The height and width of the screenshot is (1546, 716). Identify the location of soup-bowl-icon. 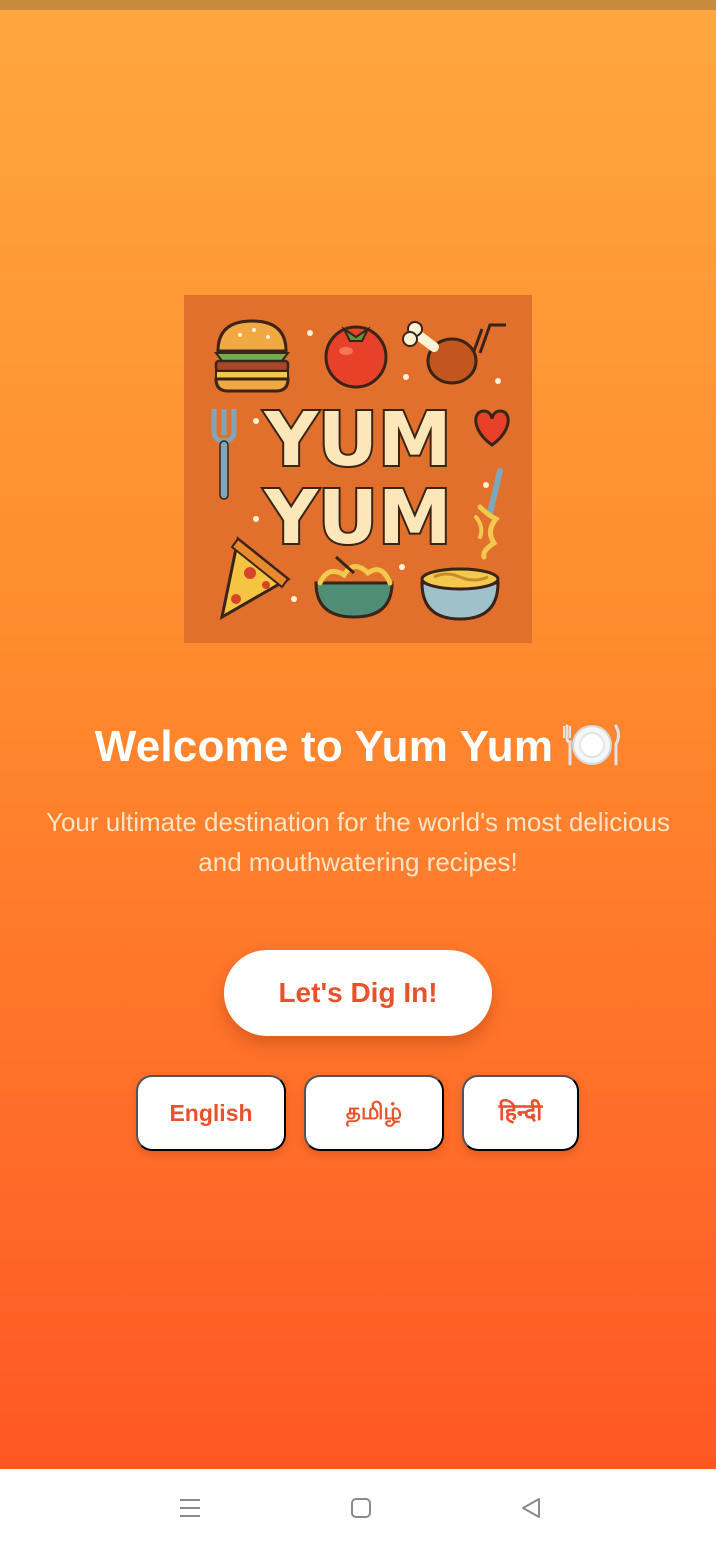
(460, 594).